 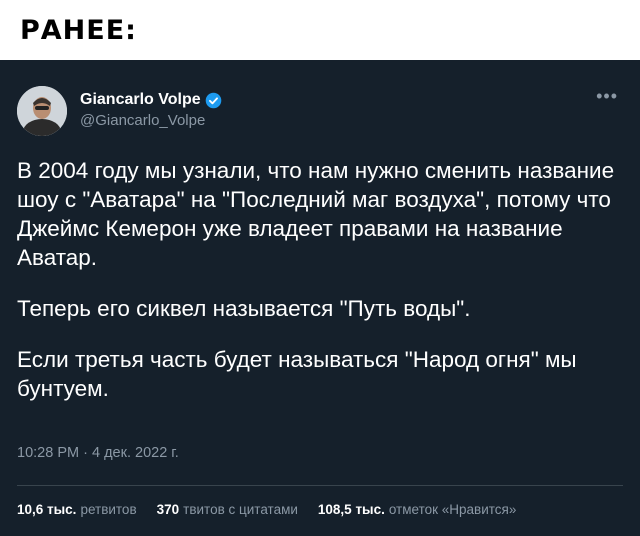 What do you see at coordinates (320, 485) in the screenshot?
I see `divider` at bounding box center [320, 485].